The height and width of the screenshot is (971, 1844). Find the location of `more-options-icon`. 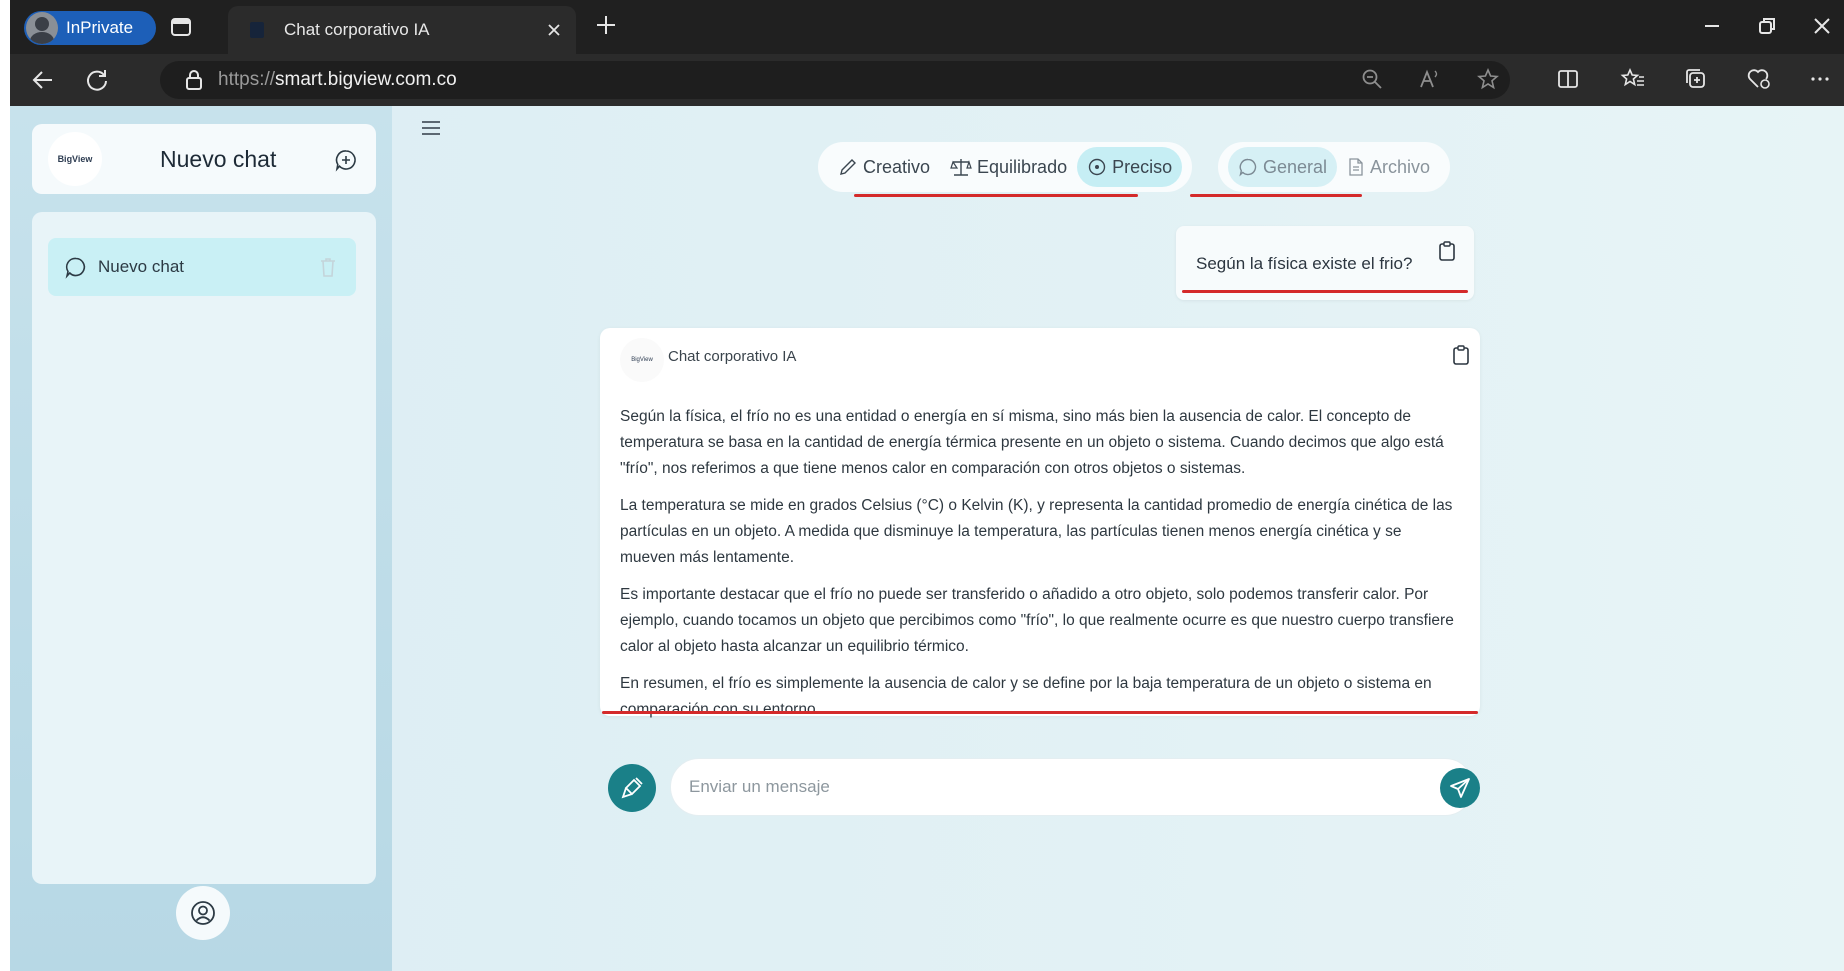

more-options-icon is located at coordinates (1820, 79).